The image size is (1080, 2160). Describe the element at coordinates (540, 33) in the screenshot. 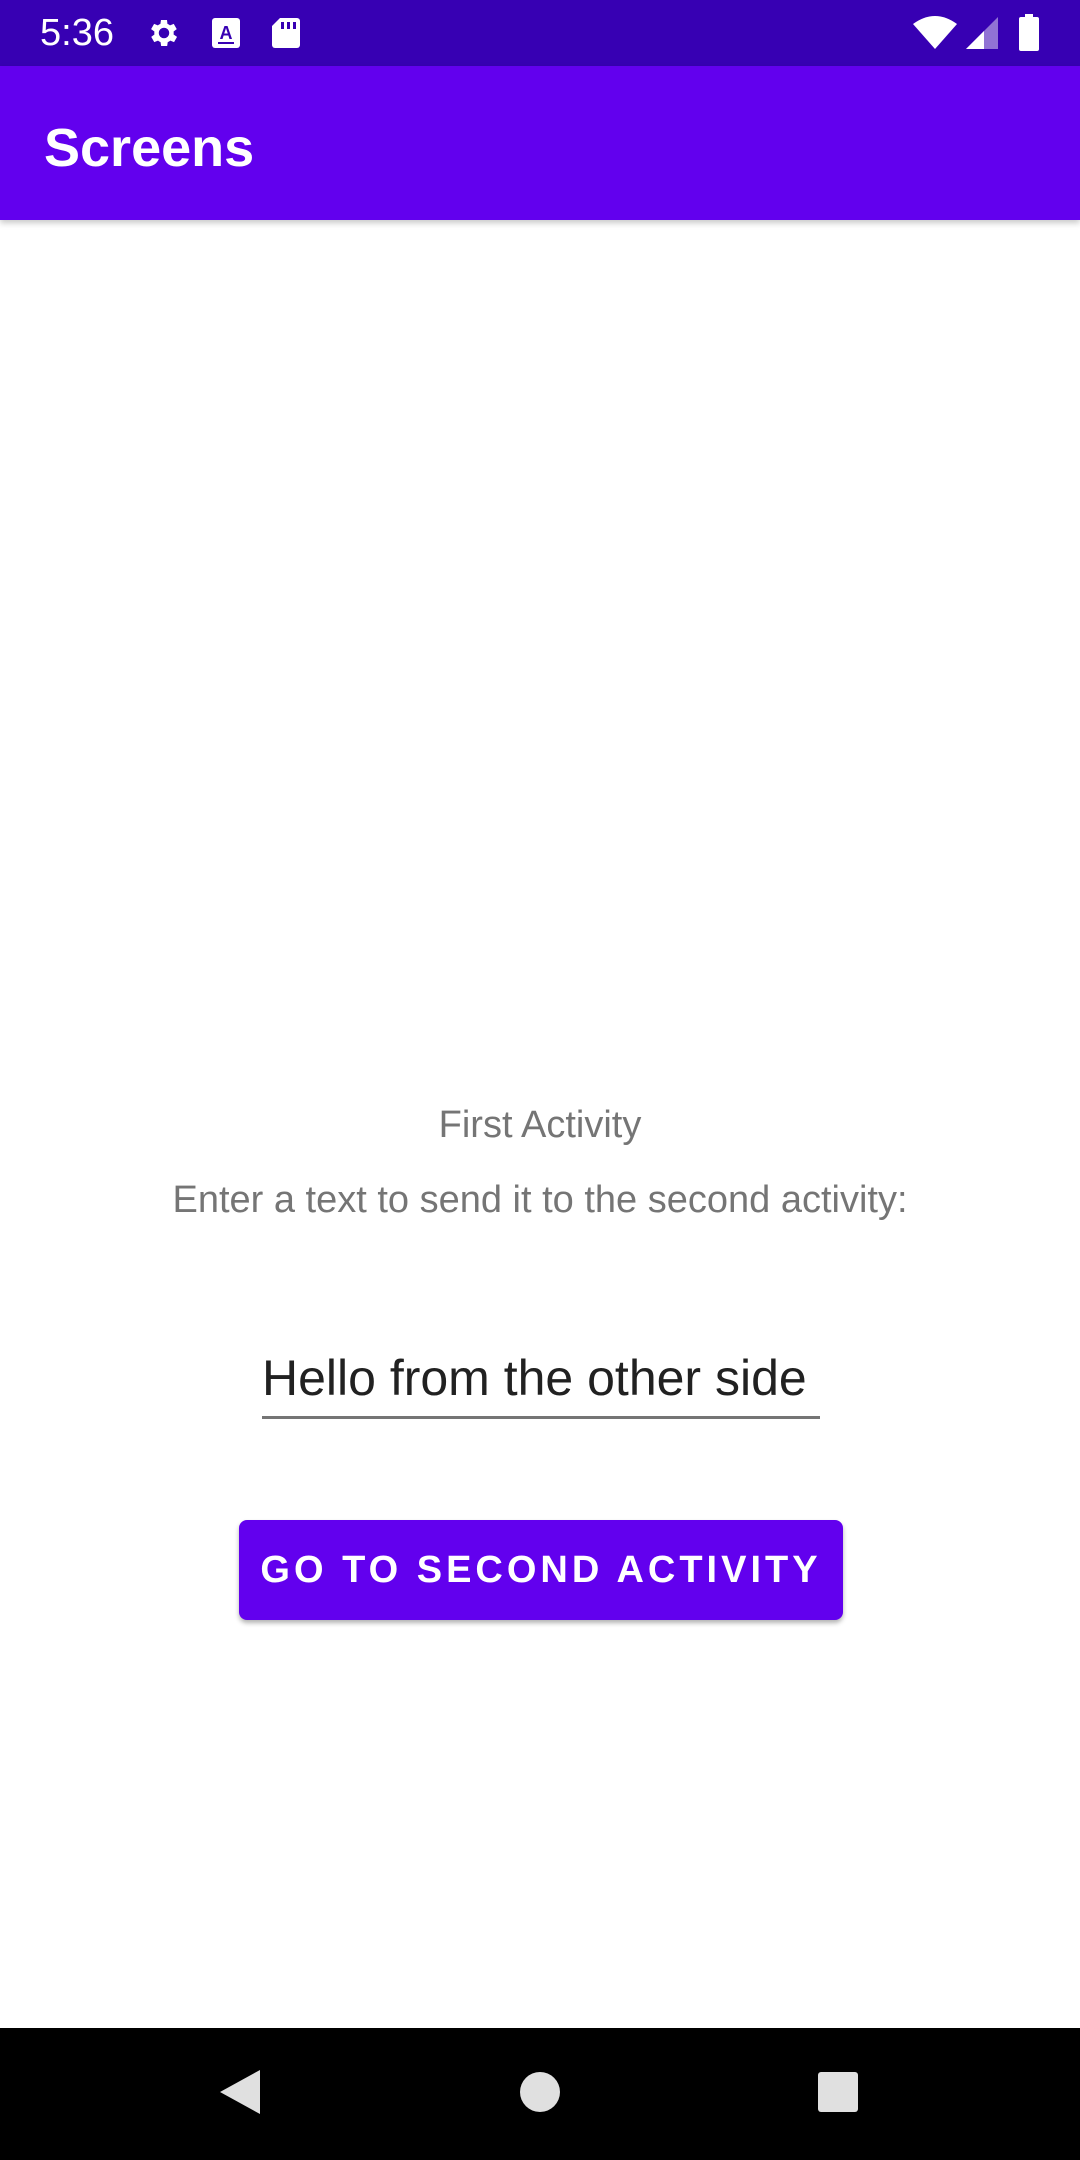

I see `status-bar: 5:36 A` at that location.